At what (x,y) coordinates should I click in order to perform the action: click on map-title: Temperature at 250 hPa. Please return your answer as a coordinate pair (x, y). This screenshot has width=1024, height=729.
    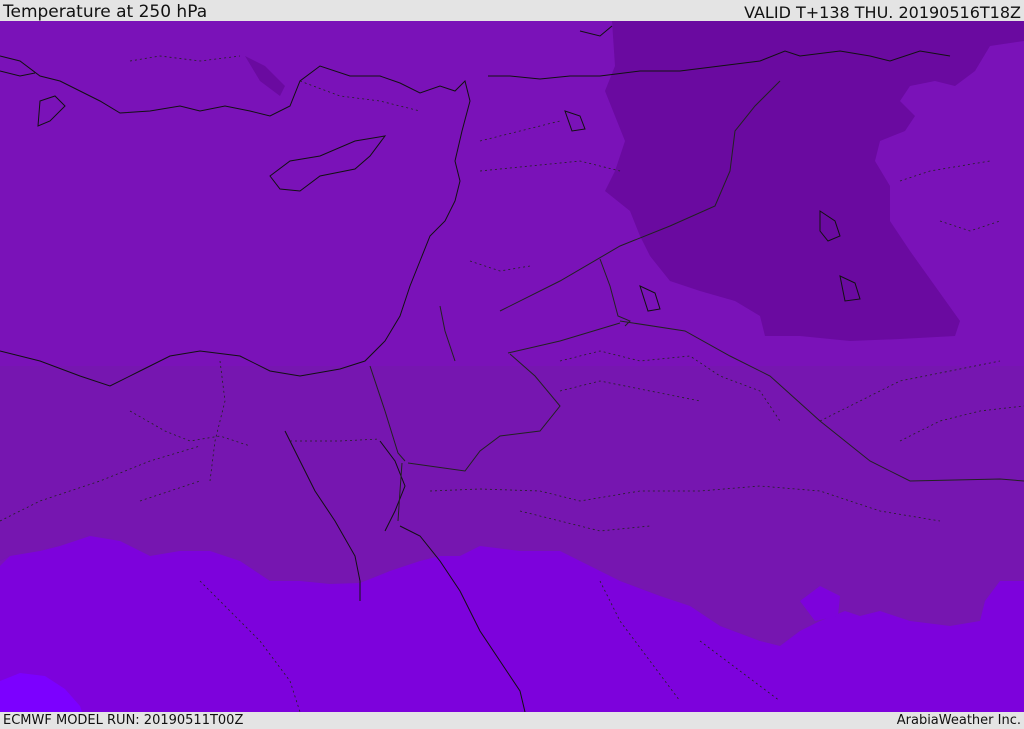
    Looking at the image, I should click on (105, 12).